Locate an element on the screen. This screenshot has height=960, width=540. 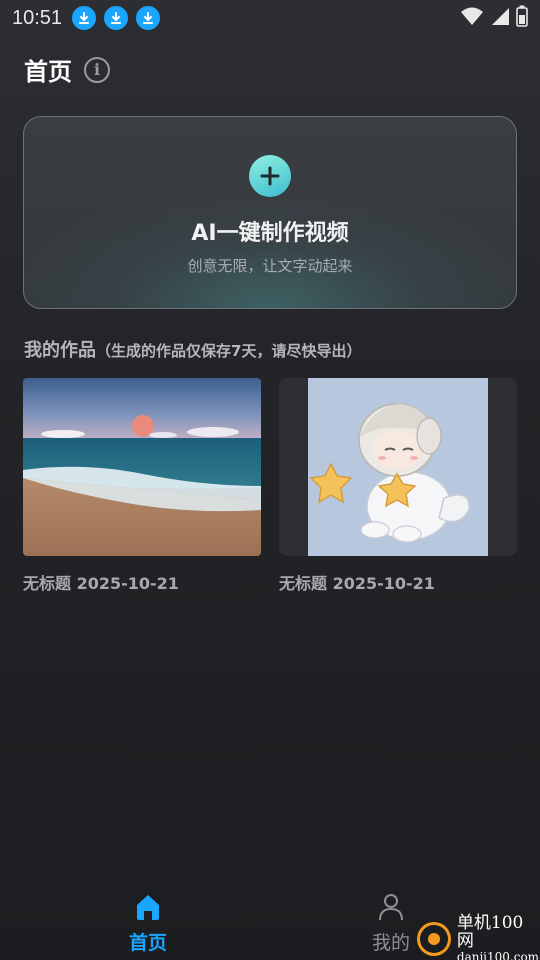
create-card-title: AI一键制作视频 is located at coordinates (270, 233).